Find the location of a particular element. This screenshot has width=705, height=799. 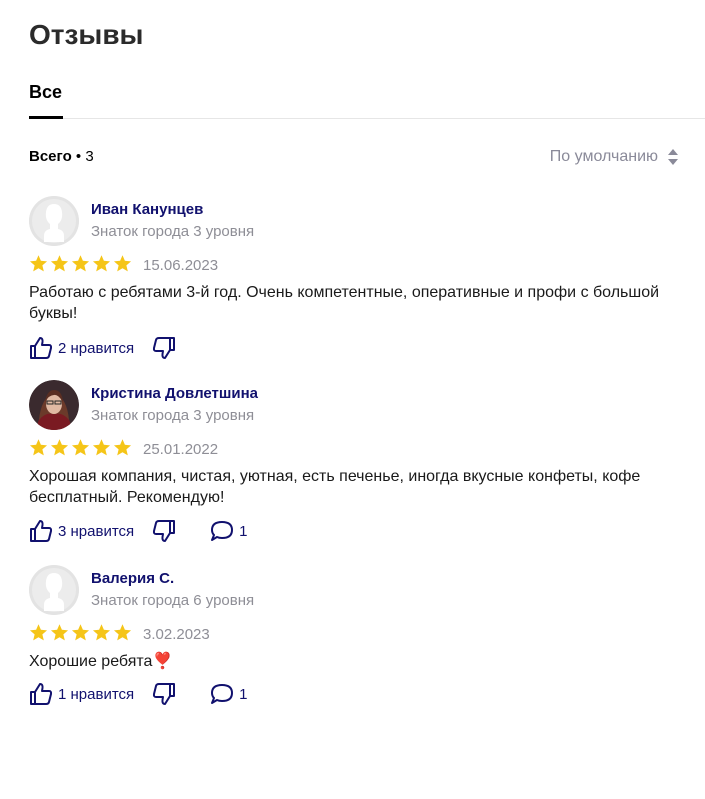

review-actions: 1 нравится 1 is located at coordinates (138, 694).